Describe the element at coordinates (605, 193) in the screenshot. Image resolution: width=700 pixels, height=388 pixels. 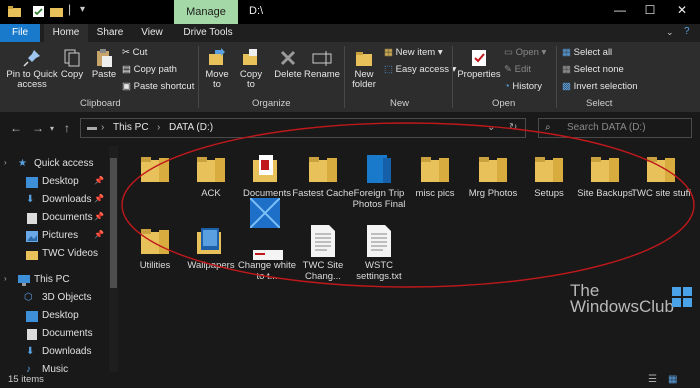
I see `file-name: Site Backups` at that location.